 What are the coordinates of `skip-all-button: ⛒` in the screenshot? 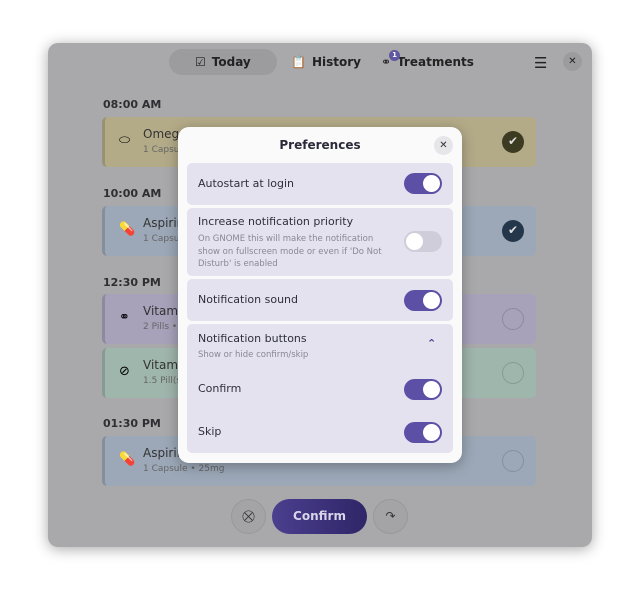 It's located at (248, 516).